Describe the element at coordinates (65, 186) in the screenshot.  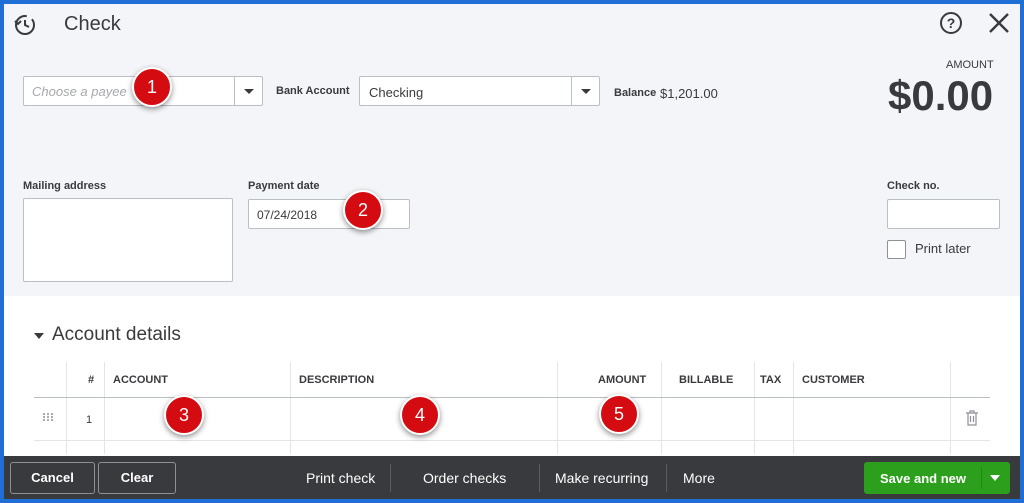
I see `mailing-address-label: Mailing address` at that location.